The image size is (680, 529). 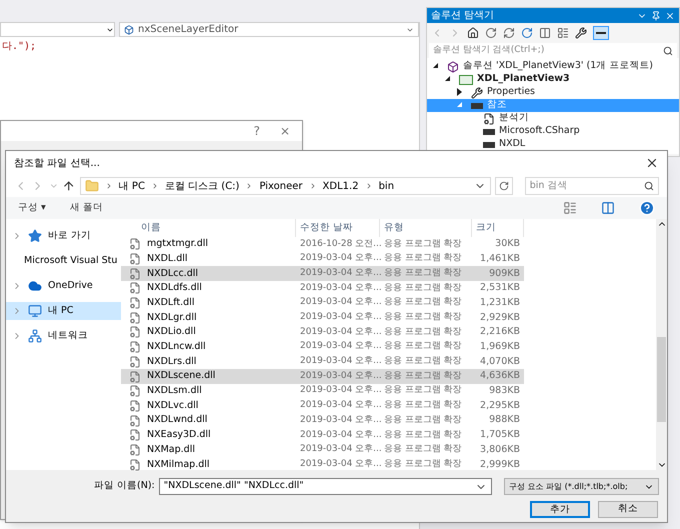 What do you see at coordinates (500, 435) in the screenshot?
I see `file-size: 1,705KB` at bounding box center [500, 435].